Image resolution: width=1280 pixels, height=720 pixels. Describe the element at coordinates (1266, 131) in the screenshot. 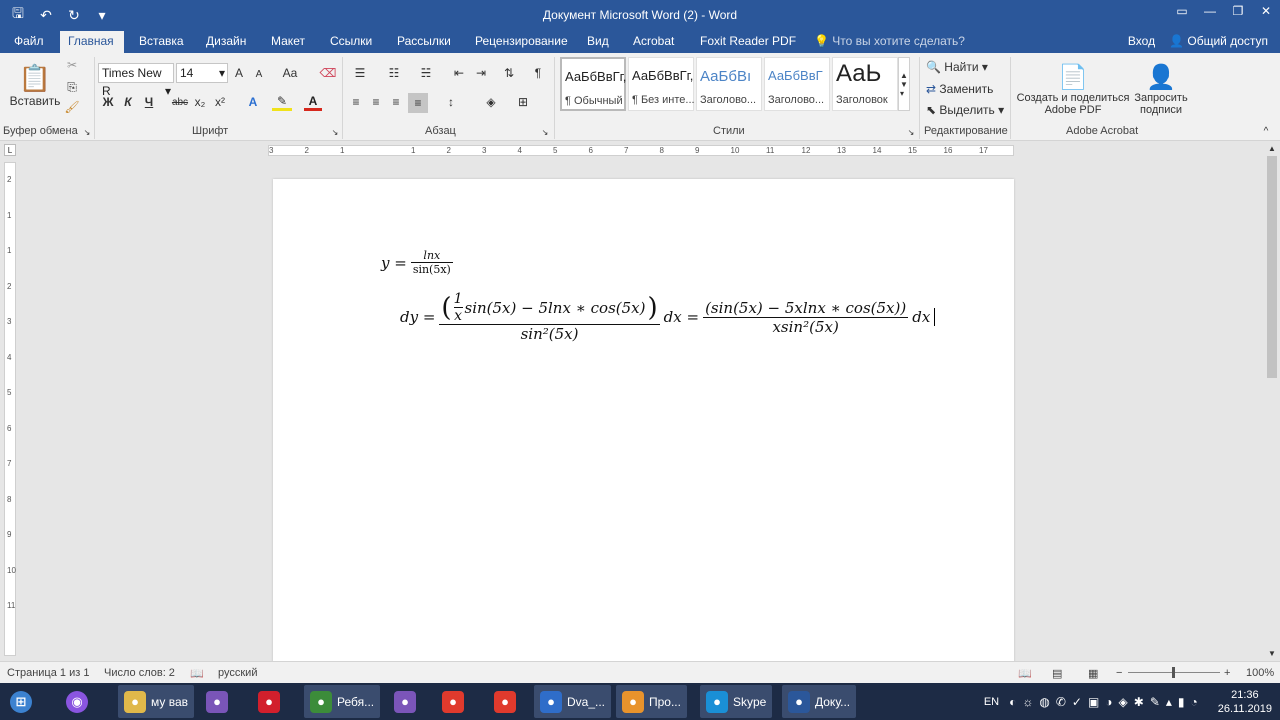

I see `collapse-ribbon-icon: ^` at that location.